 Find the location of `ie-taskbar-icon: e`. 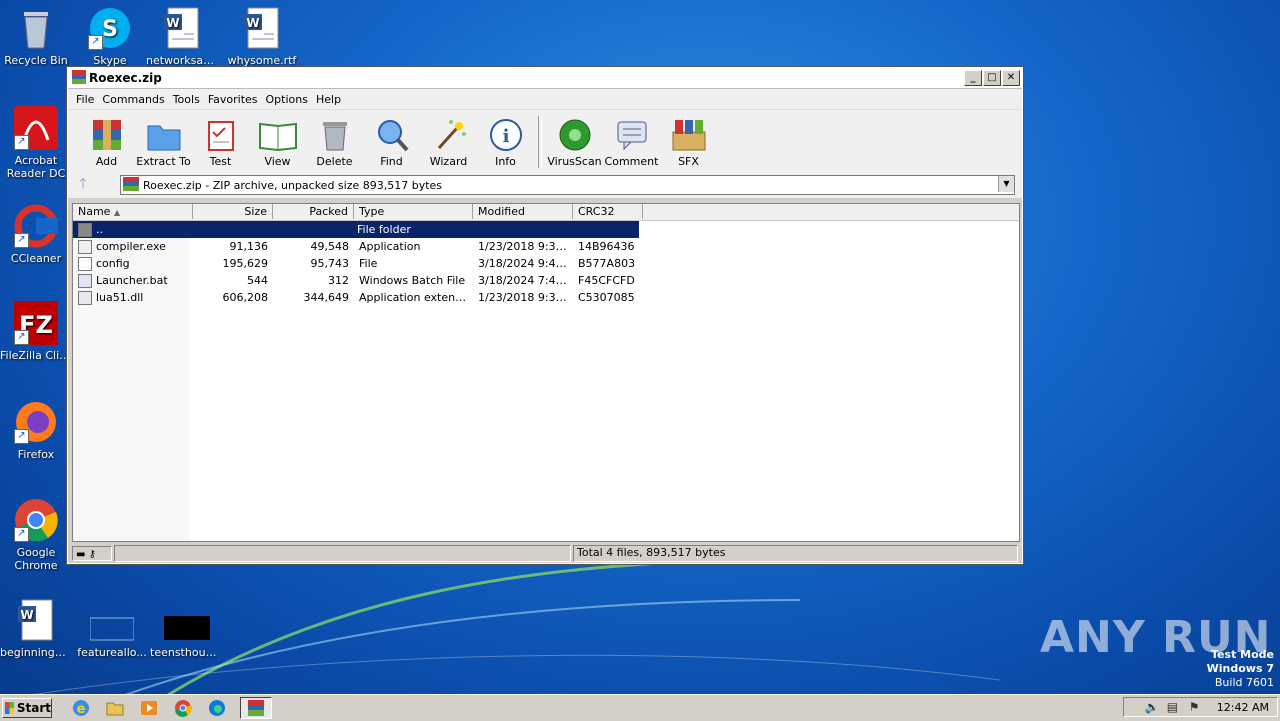

ie-taskbar-icon: e is located at coordinates (81, 708).